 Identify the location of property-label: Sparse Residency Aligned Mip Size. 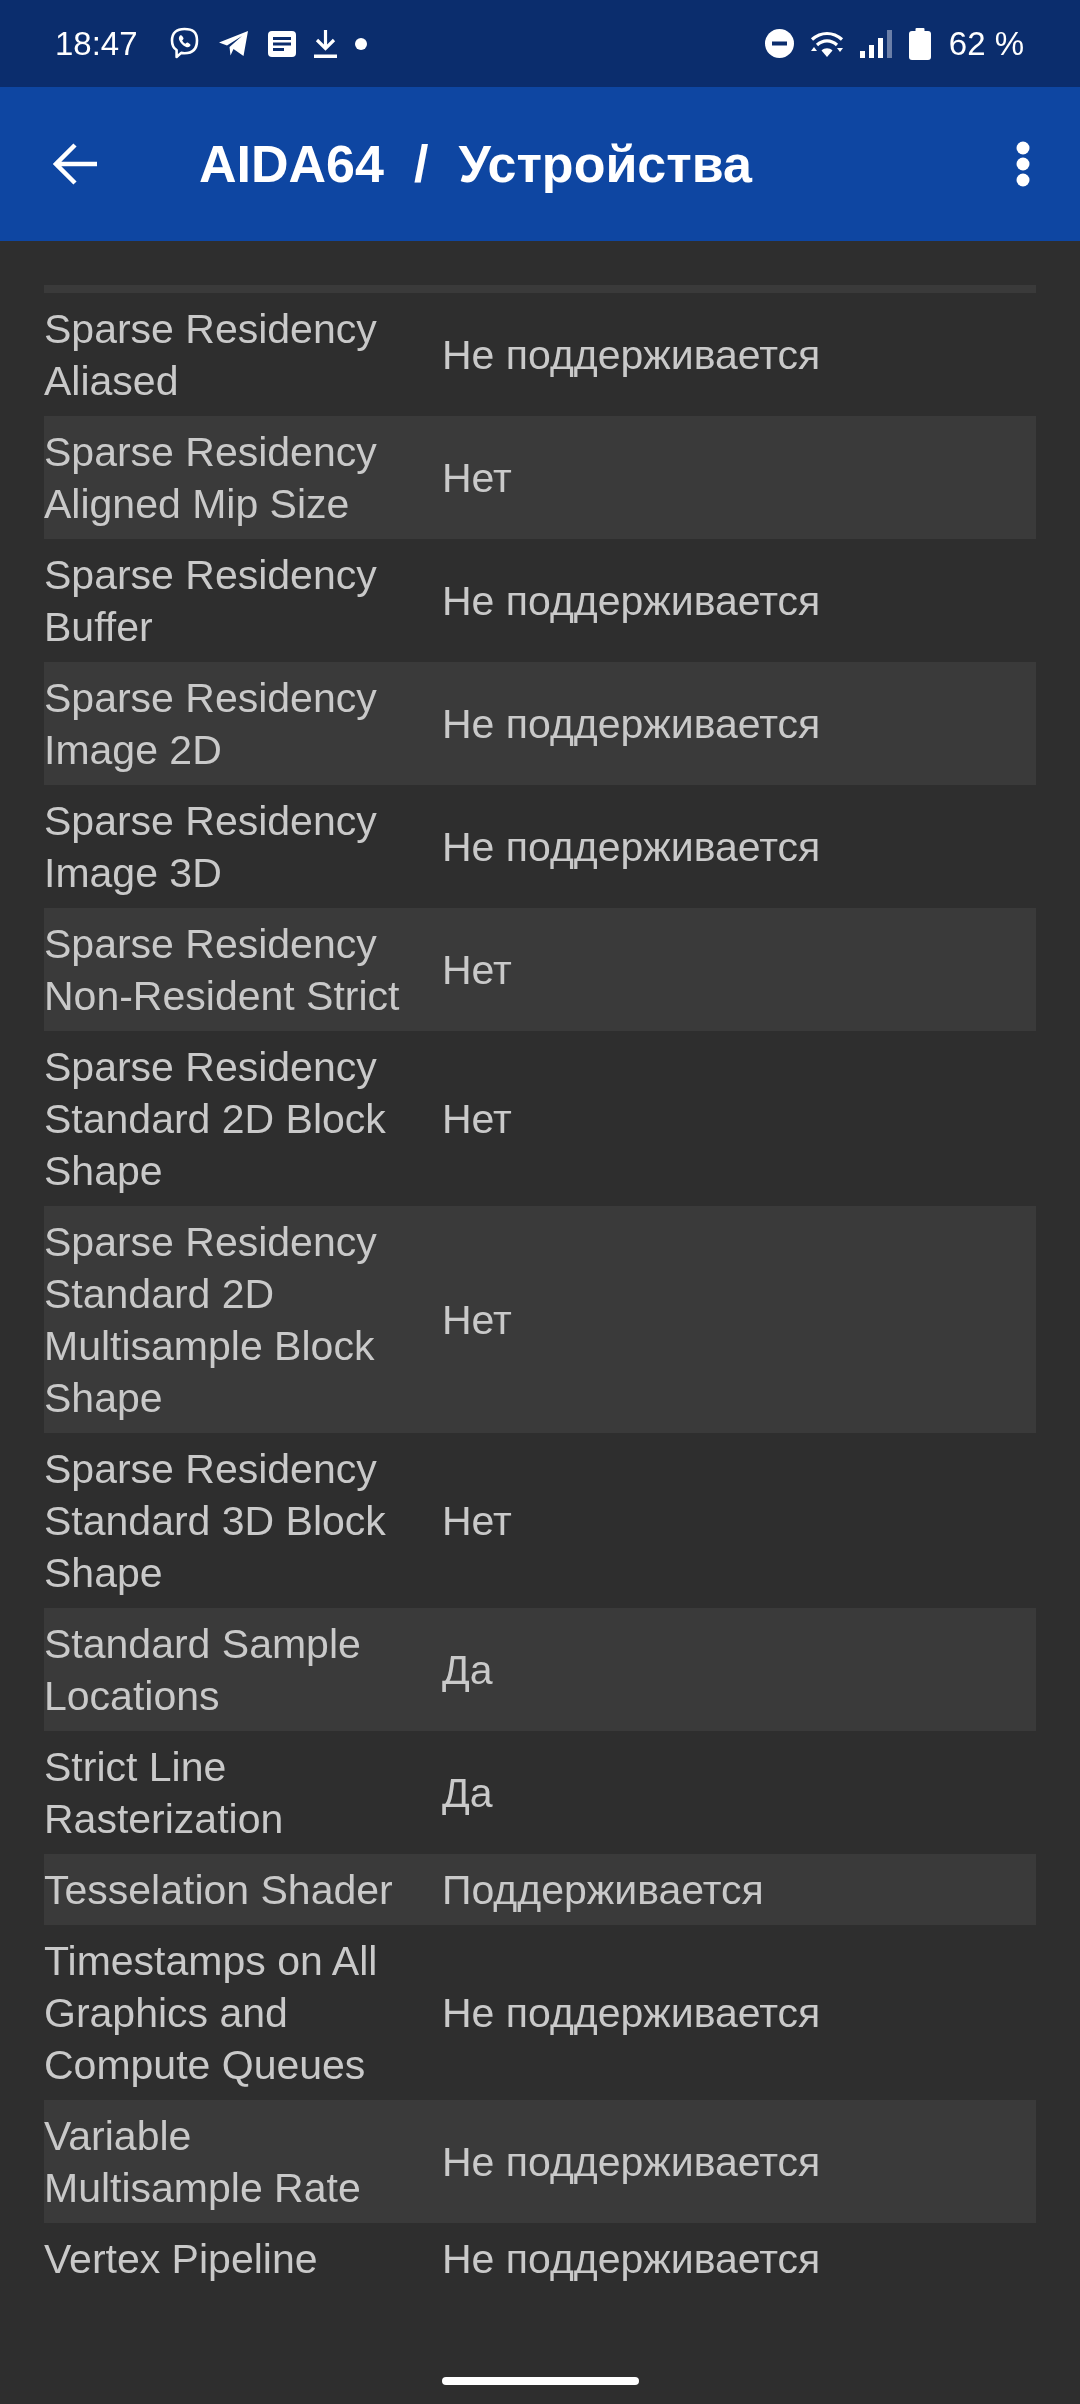
(211, 478).